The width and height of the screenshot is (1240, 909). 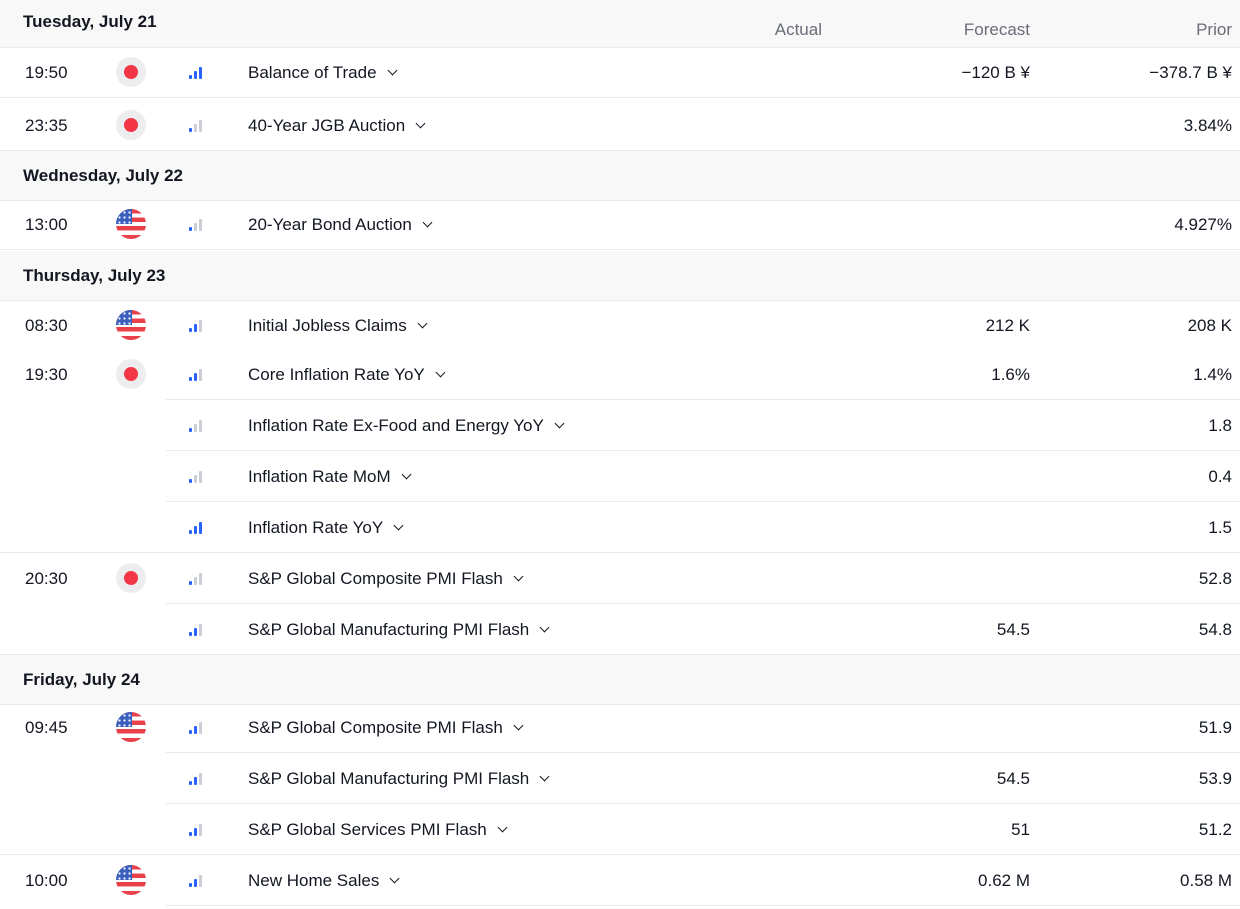 I want to click on forecast-value: 51, so click(x=1020, y=829).